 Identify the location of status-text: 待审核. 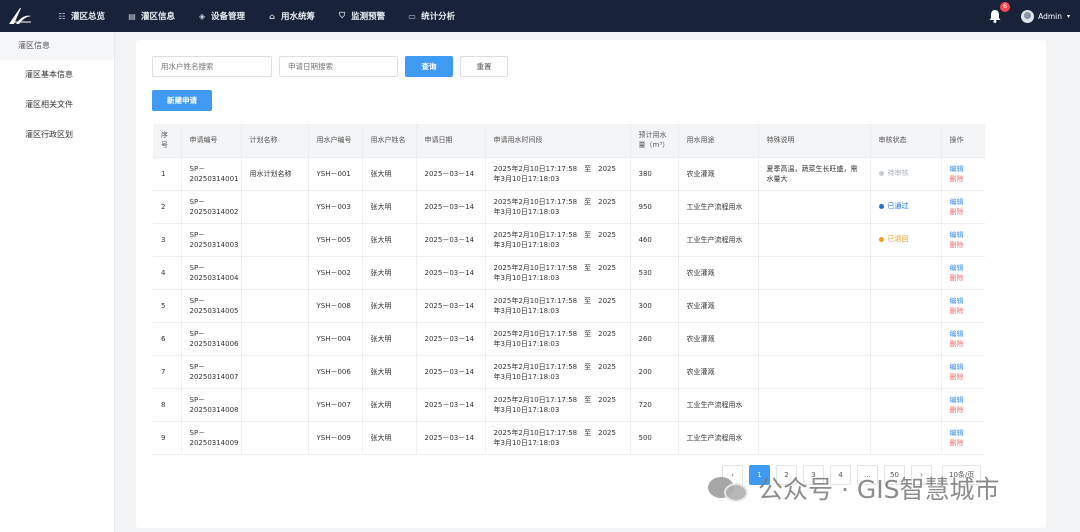
(898, 173).